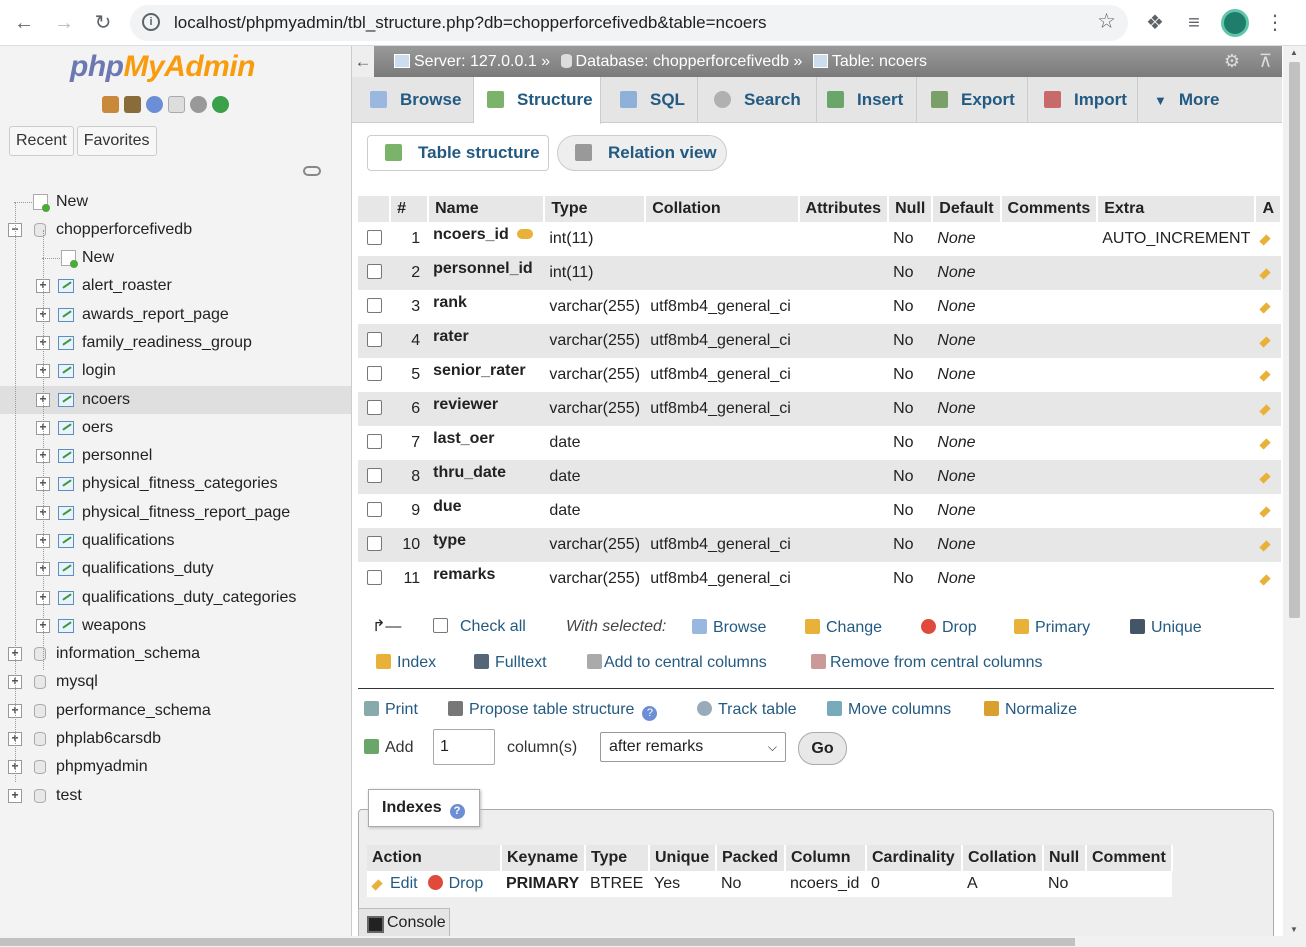  I want to click on horizontal-scrollbar, so click(653, 941).